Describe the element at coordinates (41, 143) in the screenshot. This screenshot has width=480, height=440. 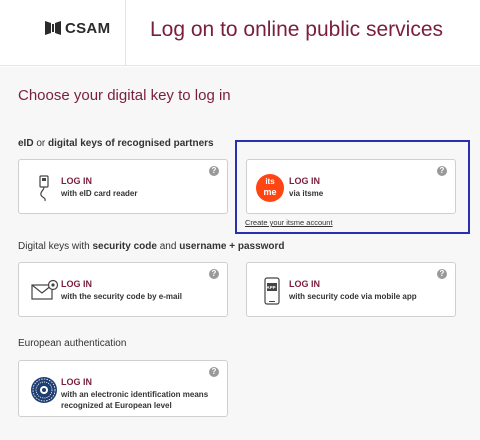
I see `group-label-eid-b: or` at that location.